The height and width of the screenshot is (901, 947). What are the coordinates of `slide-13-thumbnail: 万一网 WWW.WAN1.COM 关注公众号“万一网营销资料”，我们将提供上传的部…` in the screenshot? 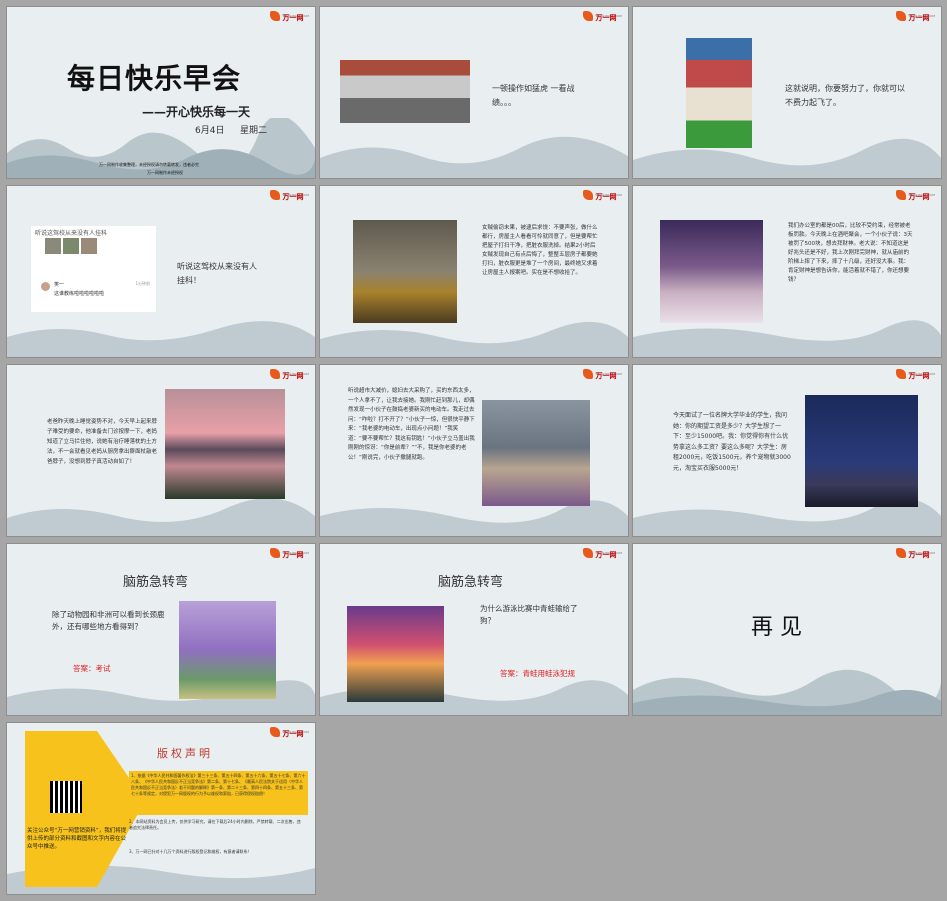 It's located at (161, 808).